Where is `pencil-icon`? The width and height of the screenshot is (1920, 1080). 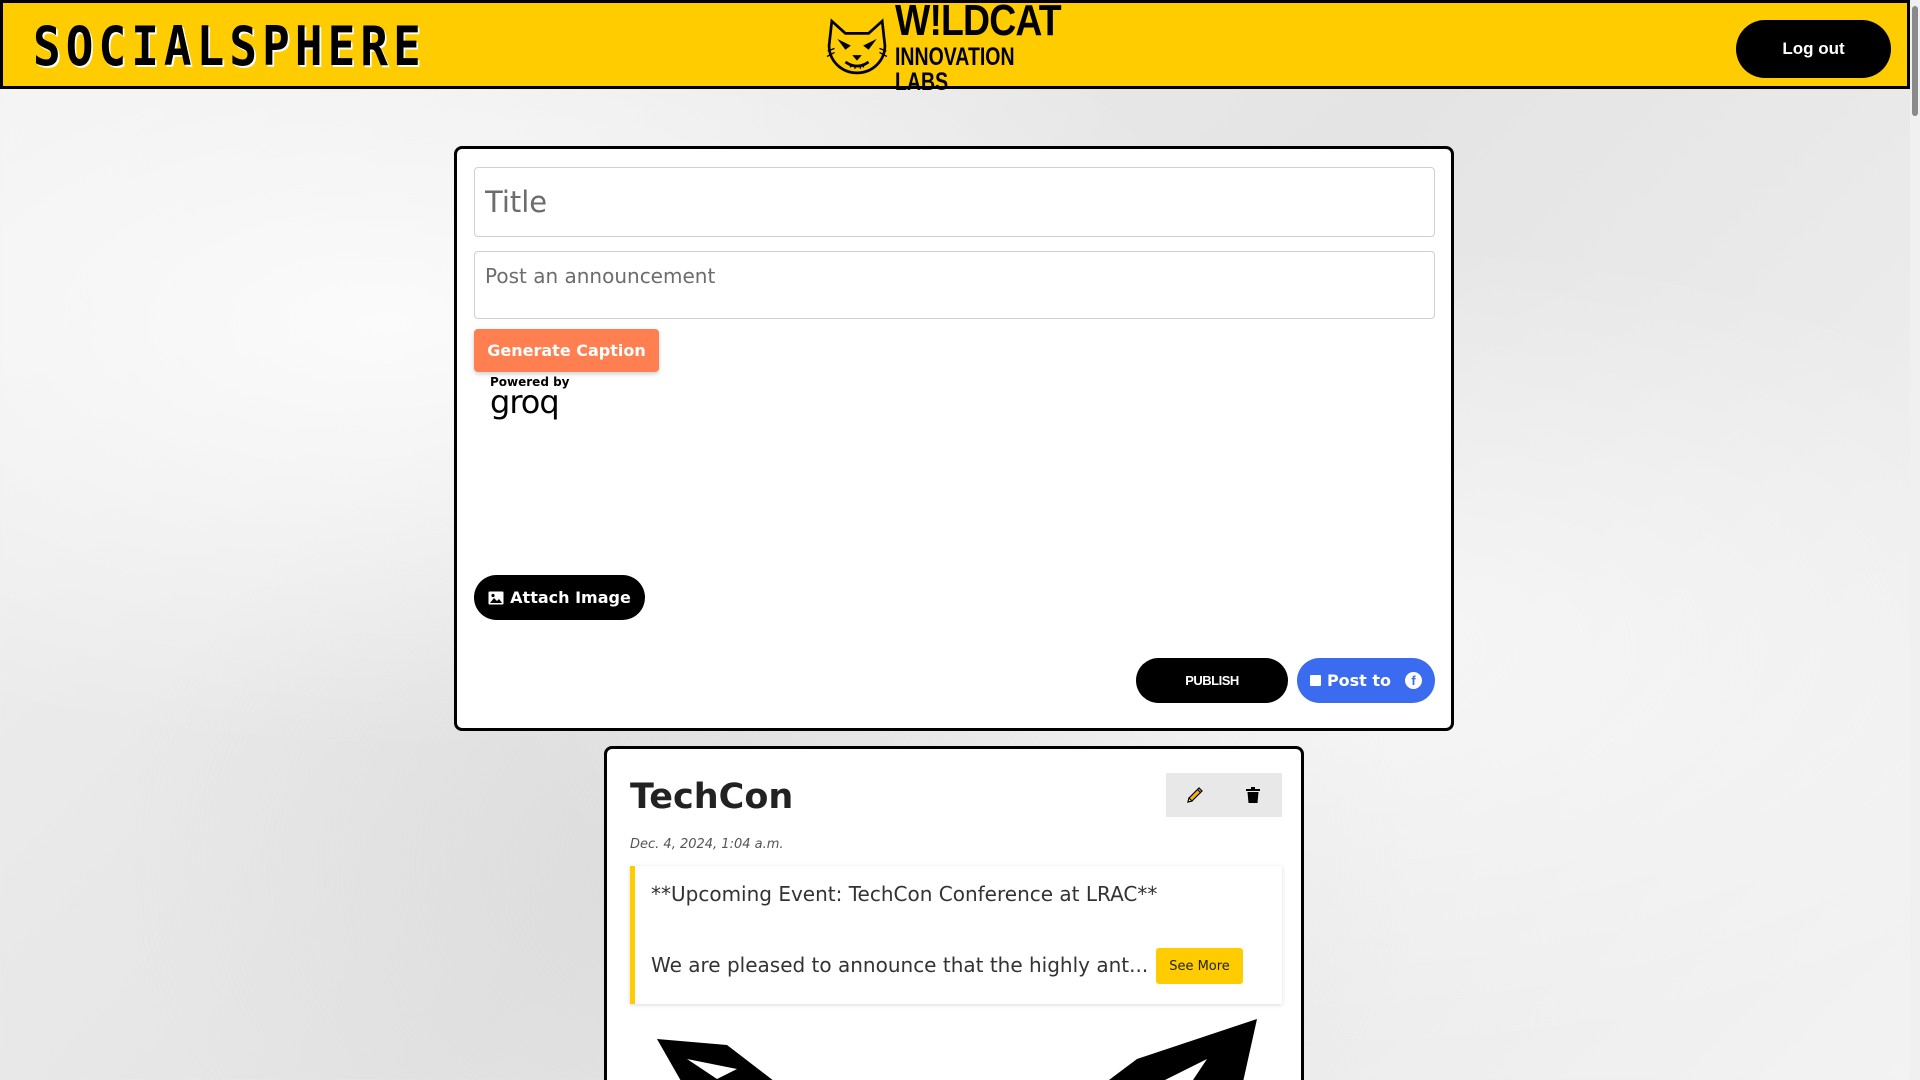
pencil-icon is located at coordinates (1195, 795).